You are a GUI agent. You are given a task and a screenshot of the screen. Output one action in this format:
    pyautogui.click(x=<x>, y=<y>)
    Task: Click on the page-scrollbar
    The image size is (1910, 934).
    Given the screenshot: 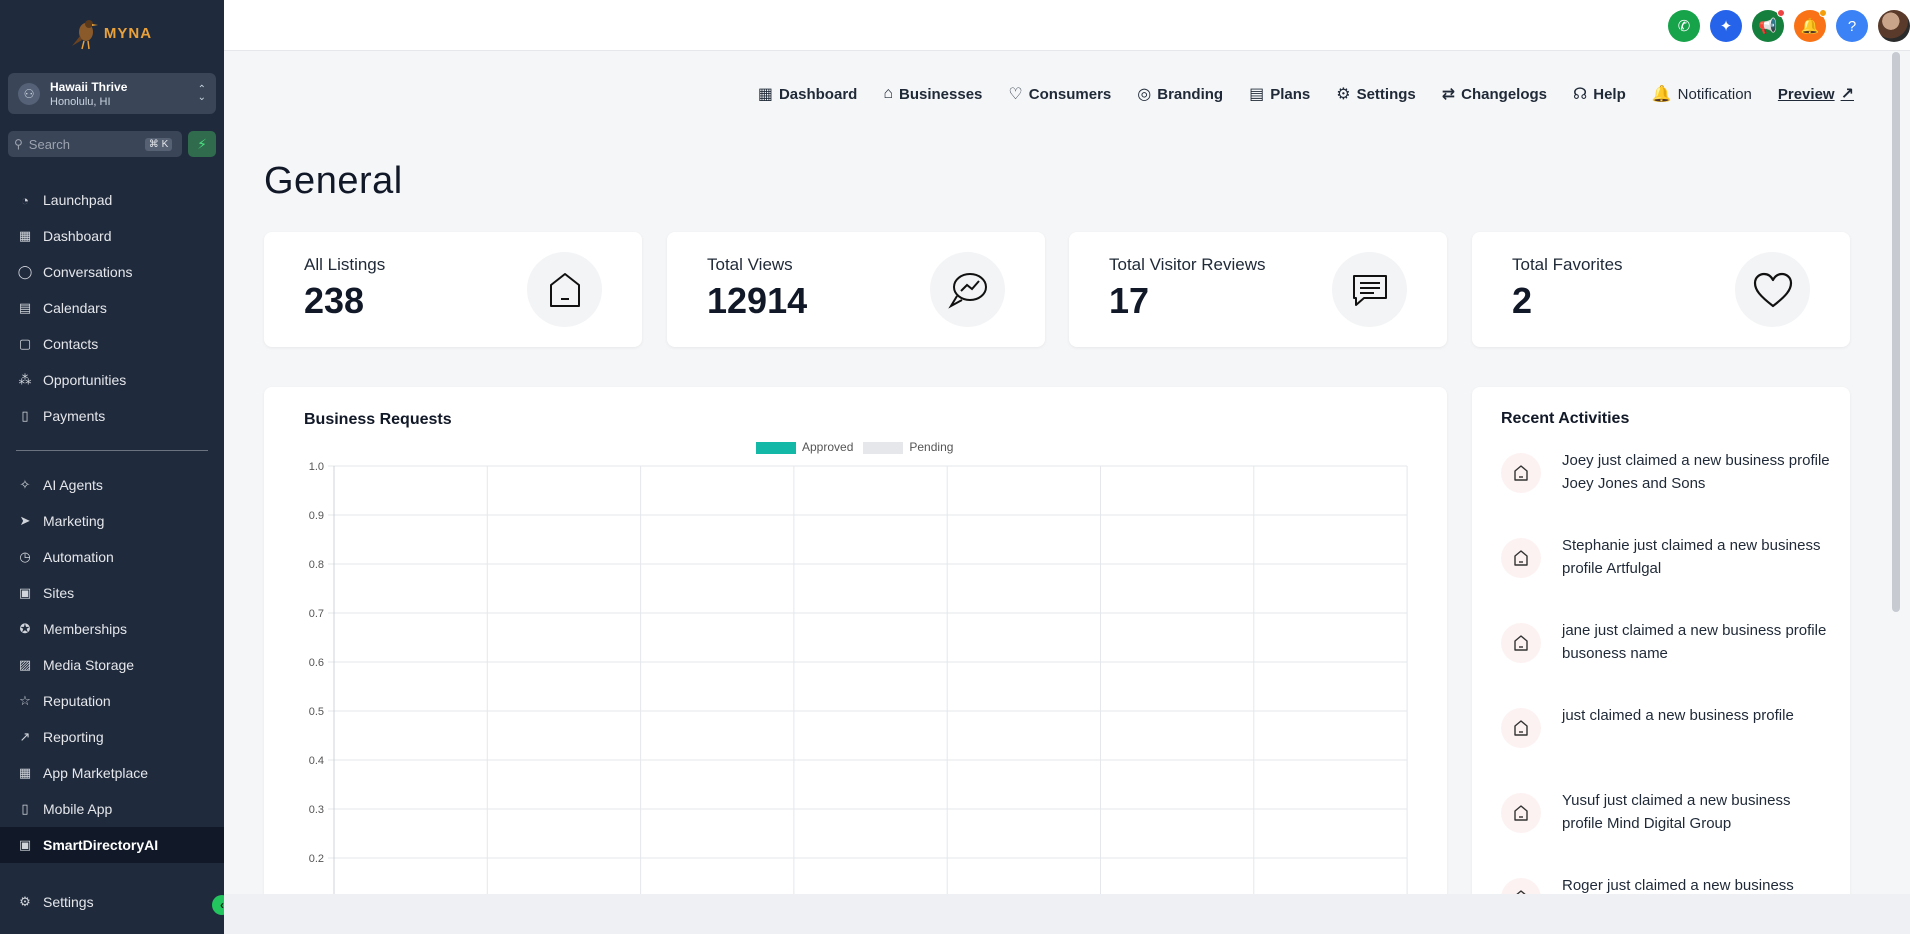 What is the action you would take?
    pyautogui.click(x=1896, y=332)
    